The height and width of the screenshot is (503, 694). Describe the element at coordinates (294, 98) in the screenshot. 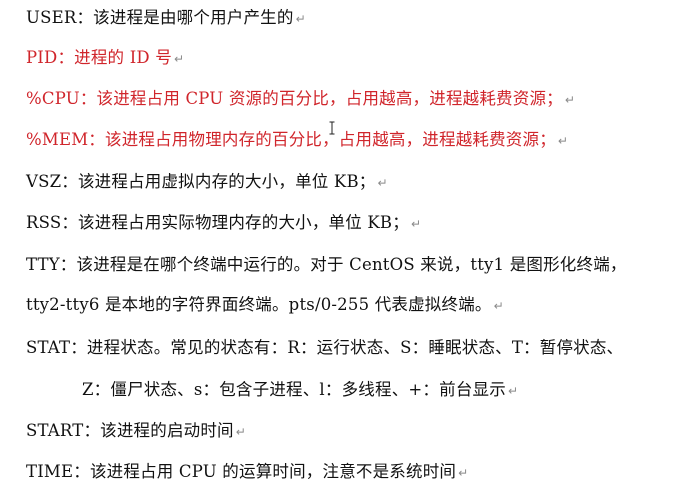

I see `line-text: %CPU：该进程占用 CPU 资源的百分比，占用越高，进程越耗费资源；` at that location.